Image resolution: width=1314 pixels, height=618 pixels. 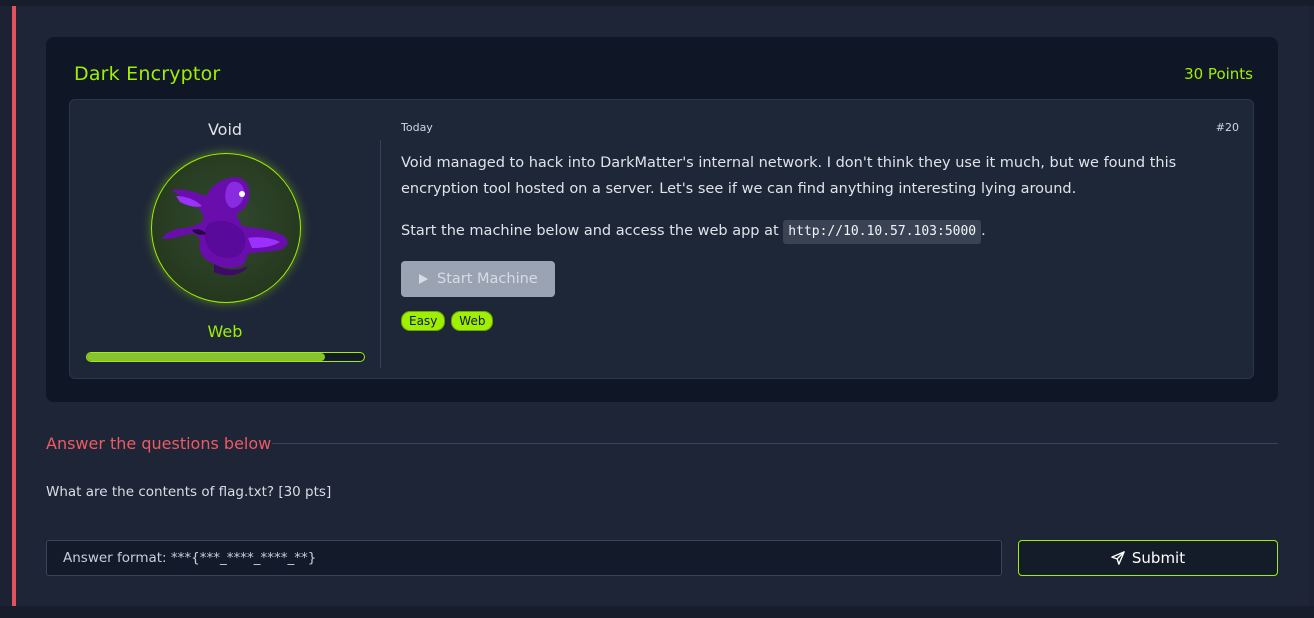 What do you see at coordinates (380, 254) in the screenshot?
I see `column-divider` at bounding box center [380, 254].